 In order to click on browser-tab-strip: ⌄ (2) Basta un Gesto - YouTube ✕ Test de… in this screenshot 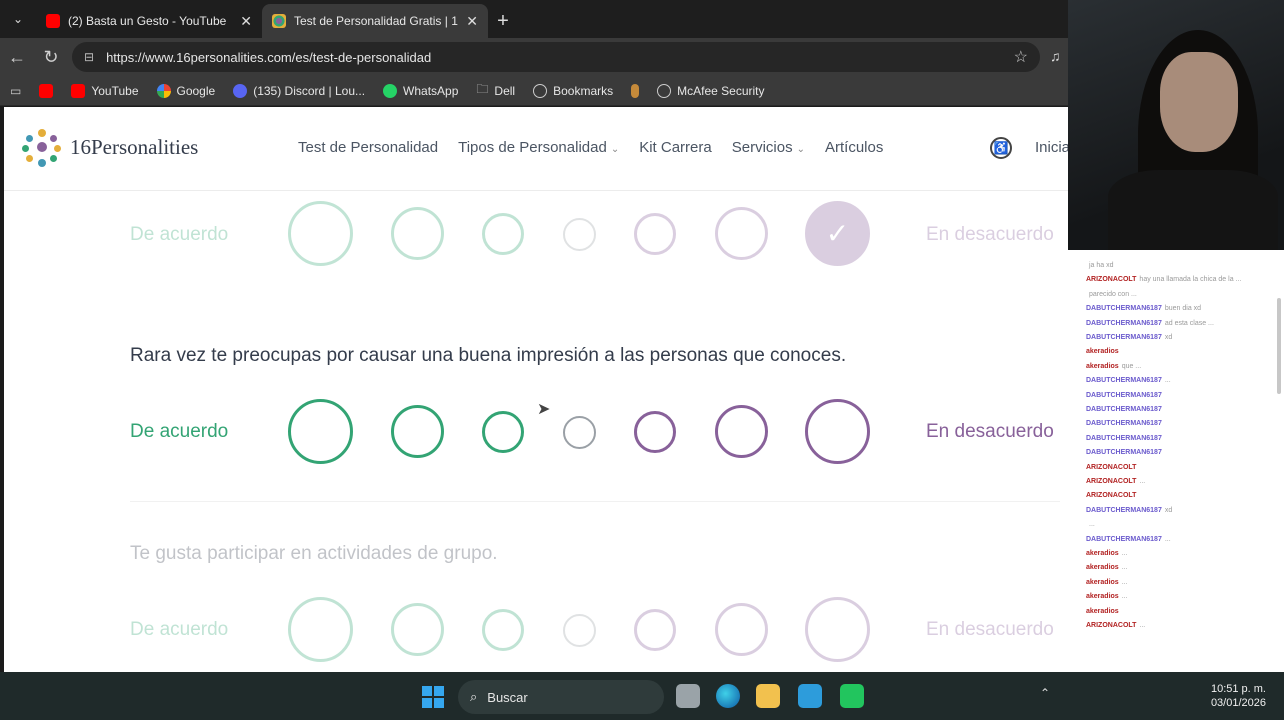, I will do `click(534, 19)`.